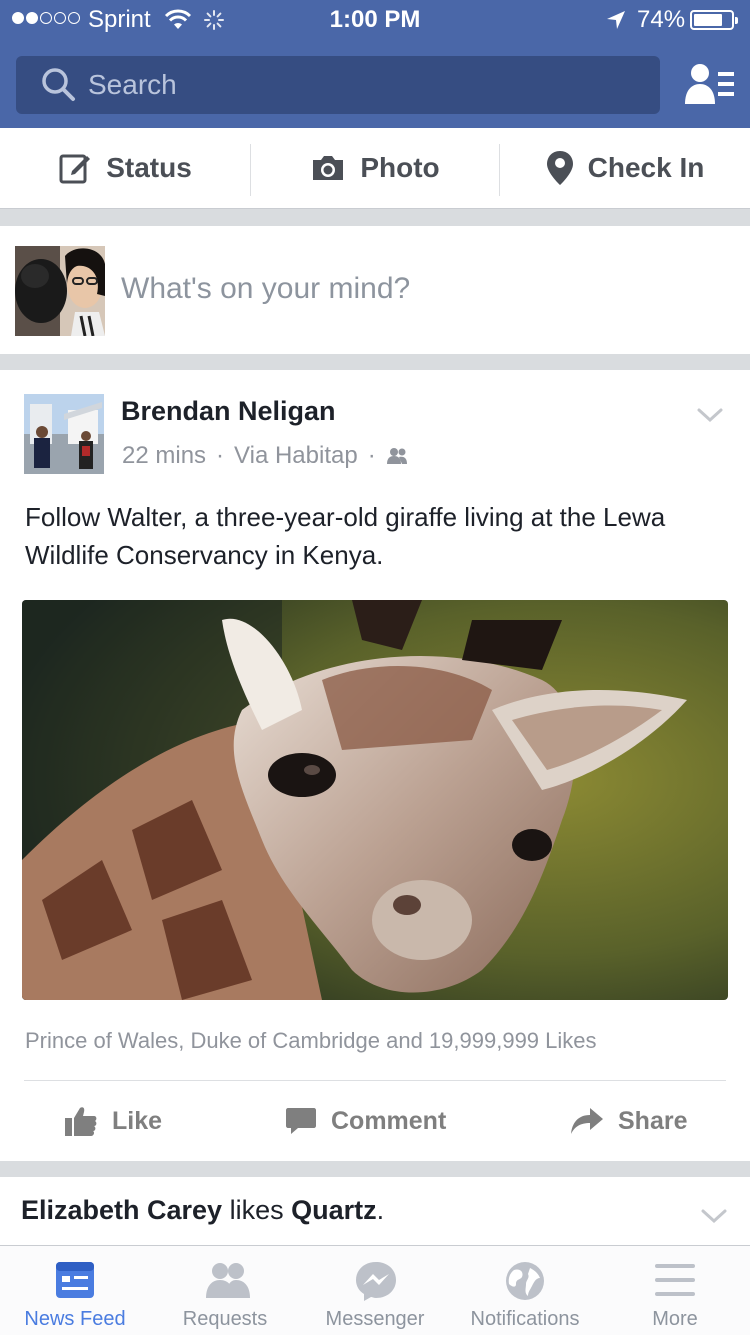 This screenshot has width=750, height=1335. I want to click on search-input: Search, so click(338, 85).